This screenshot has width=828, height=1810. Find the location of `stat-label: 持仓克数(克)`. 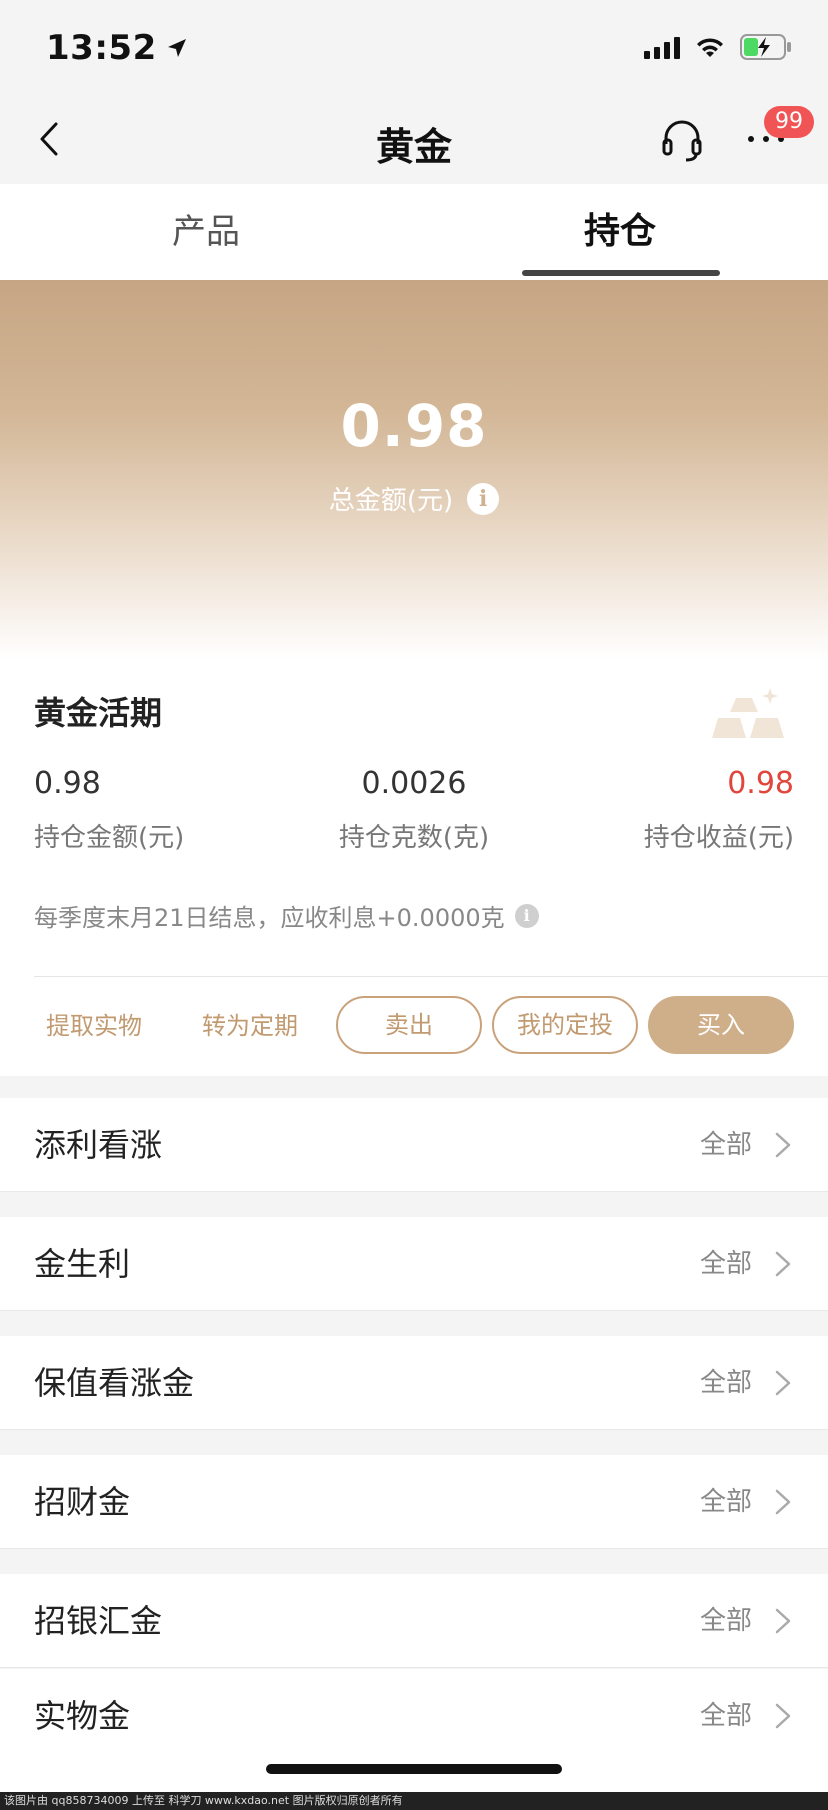

stat-label: 持仓克数(克) is located at coordinates (414, 838).